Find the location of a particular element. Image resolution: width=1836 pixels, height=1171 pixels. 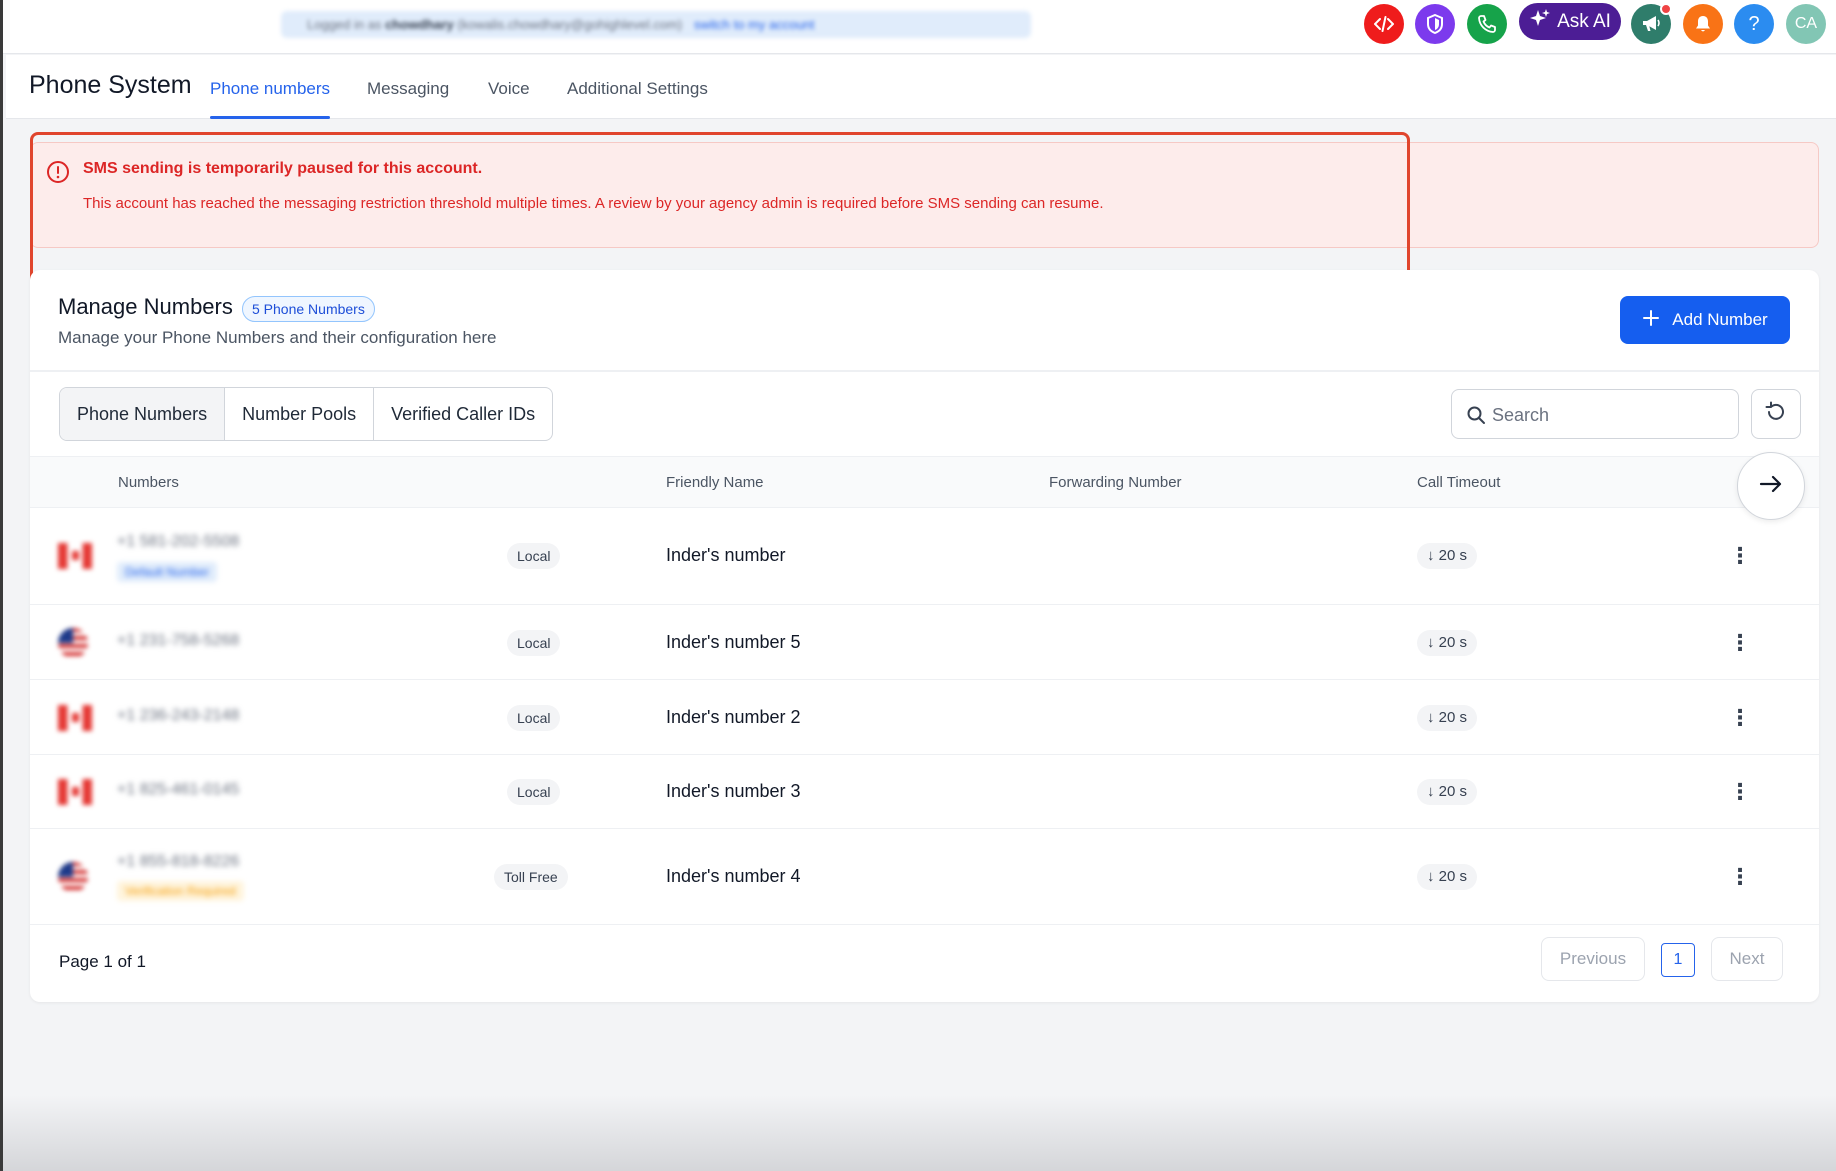

search-input is located at coordinates (1607, 415).